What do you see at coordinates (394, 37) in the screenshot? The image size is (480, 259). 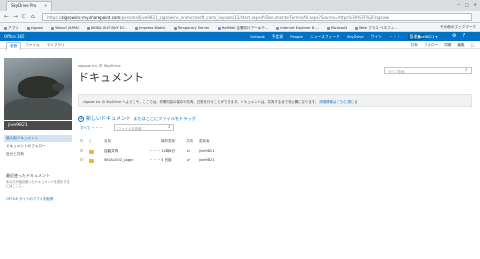 I see `nav-more: ・・・` at bounding box center [394, 37].